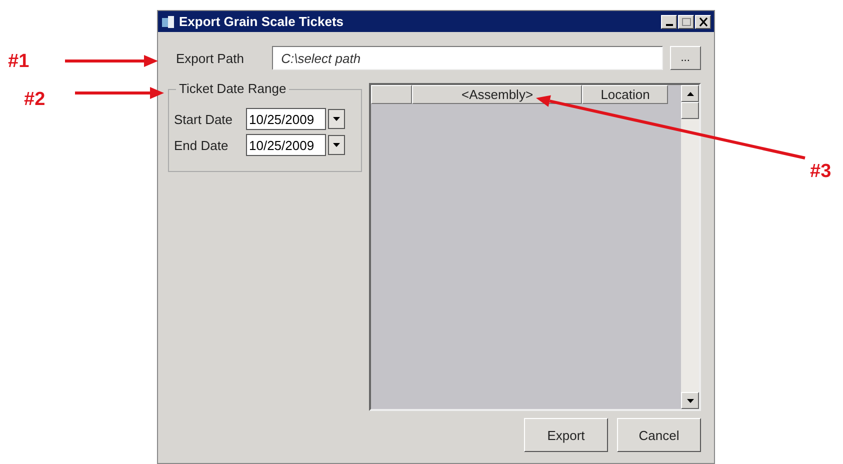 This screenshot has height=464, width=843. I want to click on window-title: Export Grain Scale Tickets, so click(261, 21).